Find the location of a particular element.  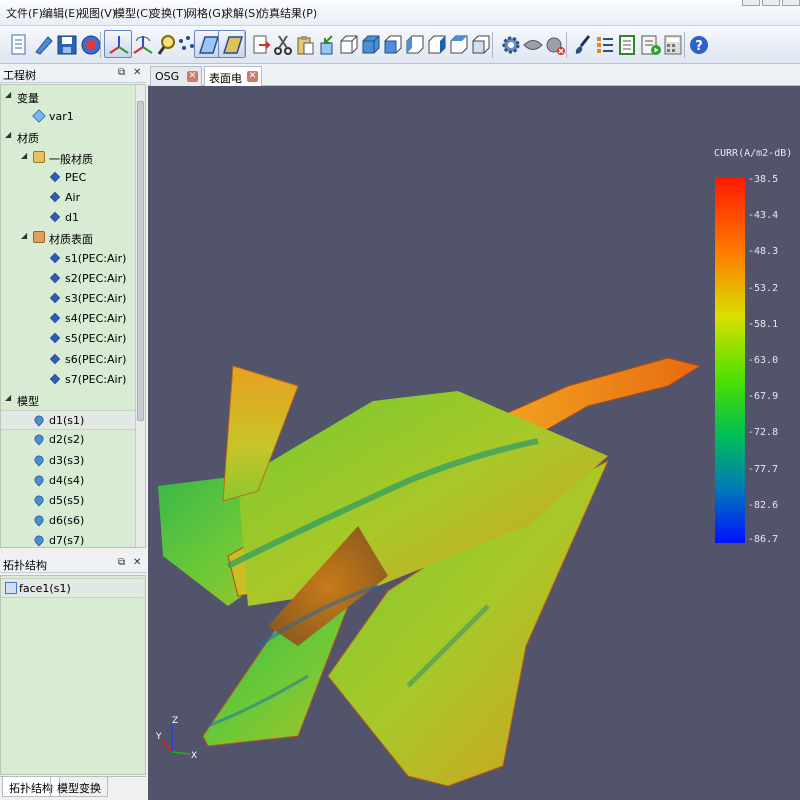

bottom-tabs: 拓扑结构 模型变换 is located at coordinates (73, 788).